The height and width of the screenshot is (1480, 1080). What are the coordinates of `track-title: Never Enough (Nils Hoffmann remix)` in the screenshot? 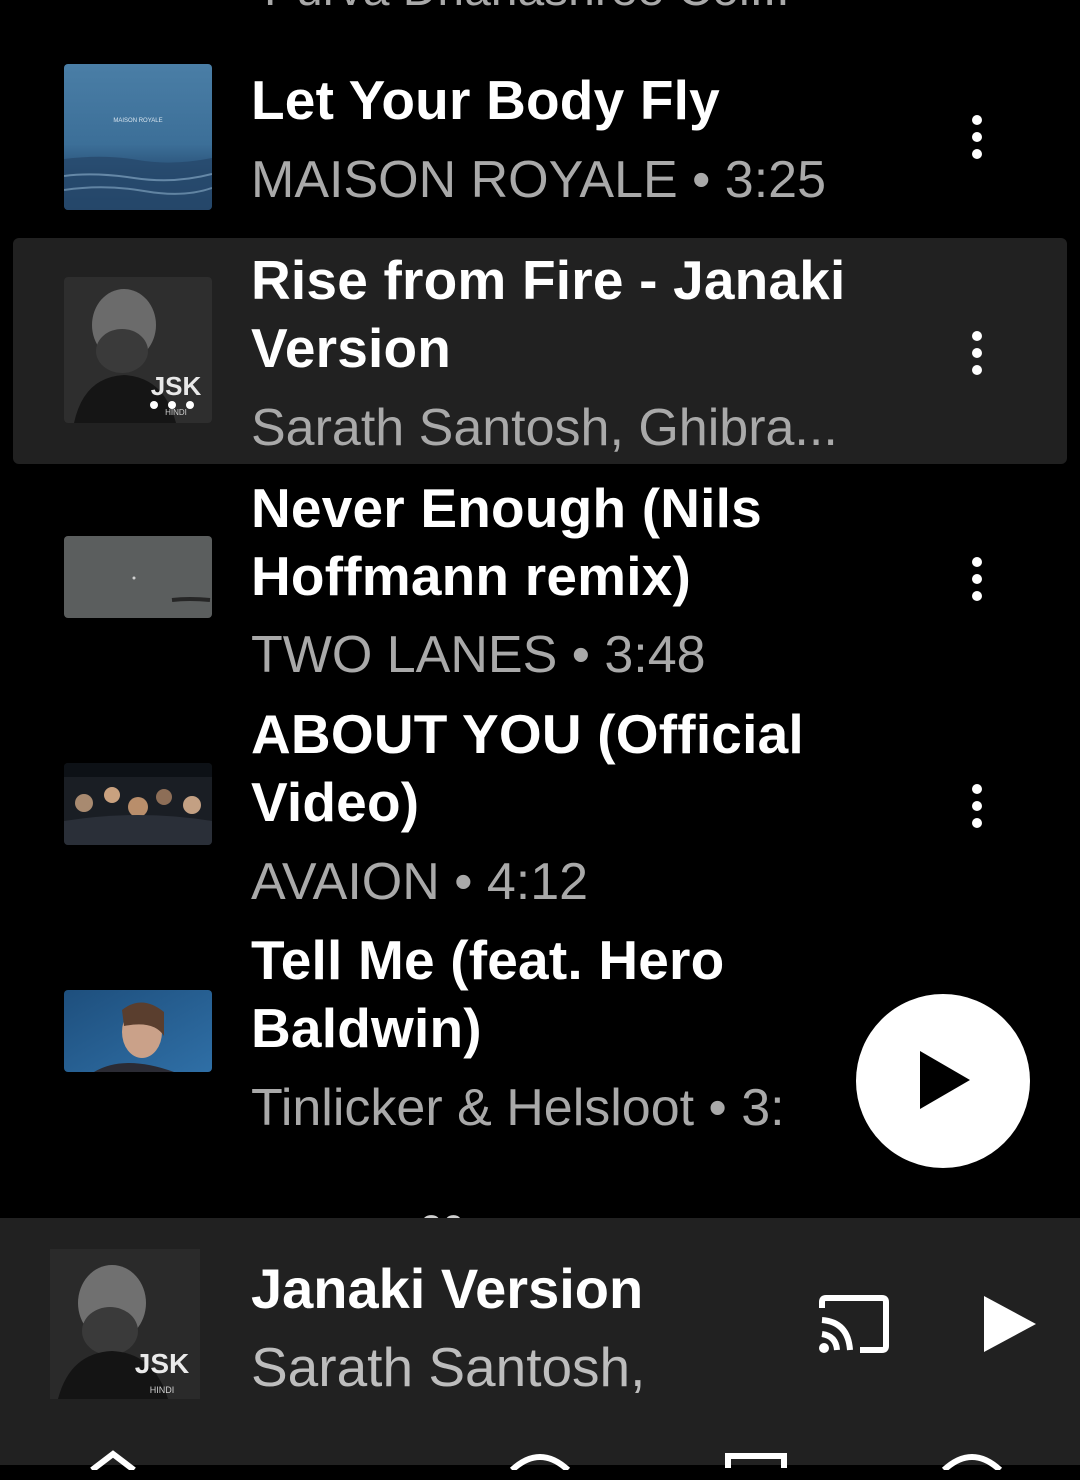 It's located at (506, 542).